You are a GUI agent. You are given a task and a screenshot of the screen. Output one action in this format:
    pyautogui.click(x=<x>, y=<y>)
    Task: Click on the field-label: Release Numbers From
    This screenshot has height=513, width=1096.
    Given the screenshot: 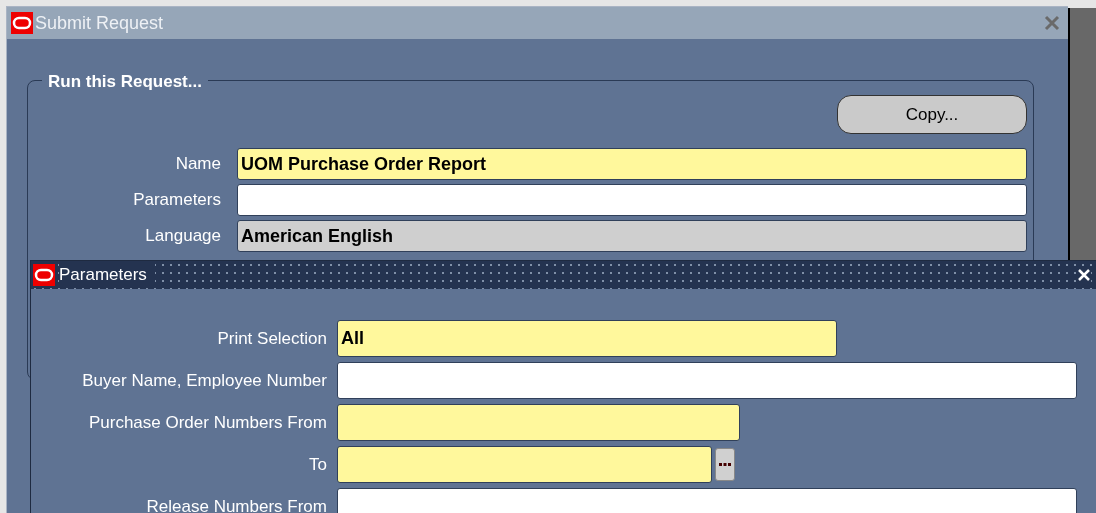 What is the action you would take?
    pyautogui.click(x=236, y=504)
    